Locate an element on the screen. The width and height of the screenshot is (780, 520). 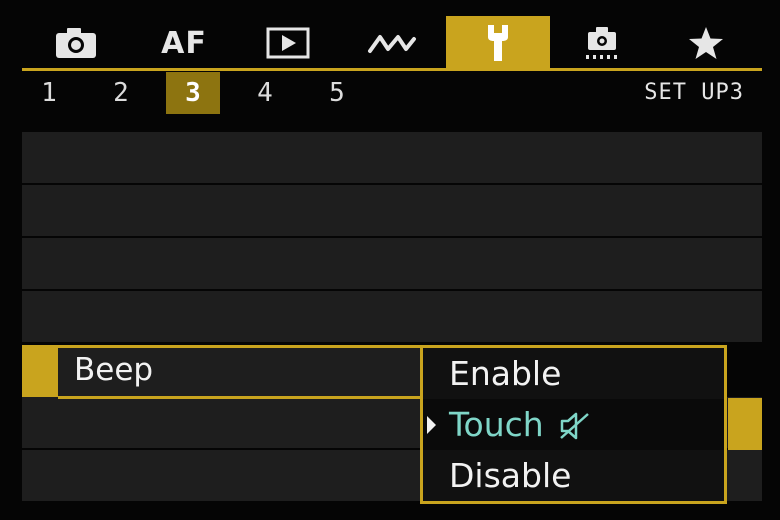
af-tab-label: AF is located at coordinates (184, 43).